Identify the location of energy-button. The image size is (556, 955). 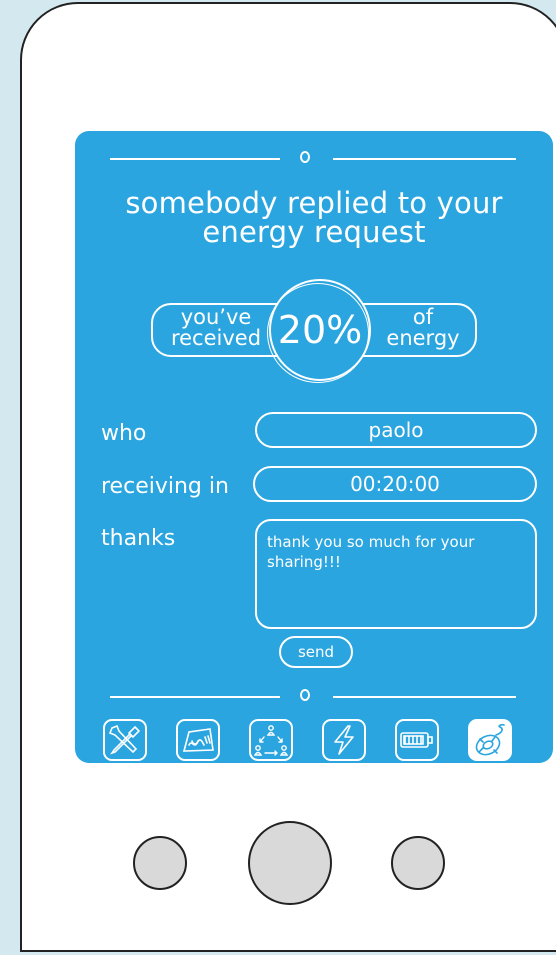
(344, 740).